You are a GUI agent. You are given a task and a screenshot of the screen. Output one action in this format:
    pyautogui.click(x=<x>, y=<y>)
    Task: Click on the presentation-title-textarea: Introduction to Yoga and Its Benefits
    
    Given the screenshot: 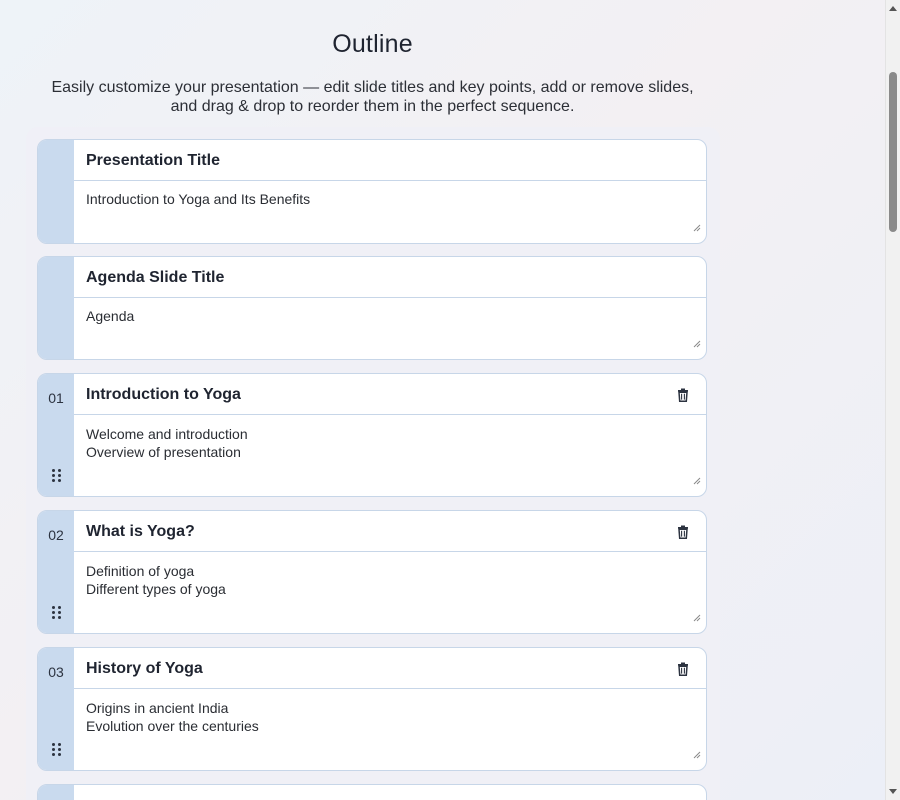 What is the action you would take?
    pyautogui.click(x=391, y=199)
    